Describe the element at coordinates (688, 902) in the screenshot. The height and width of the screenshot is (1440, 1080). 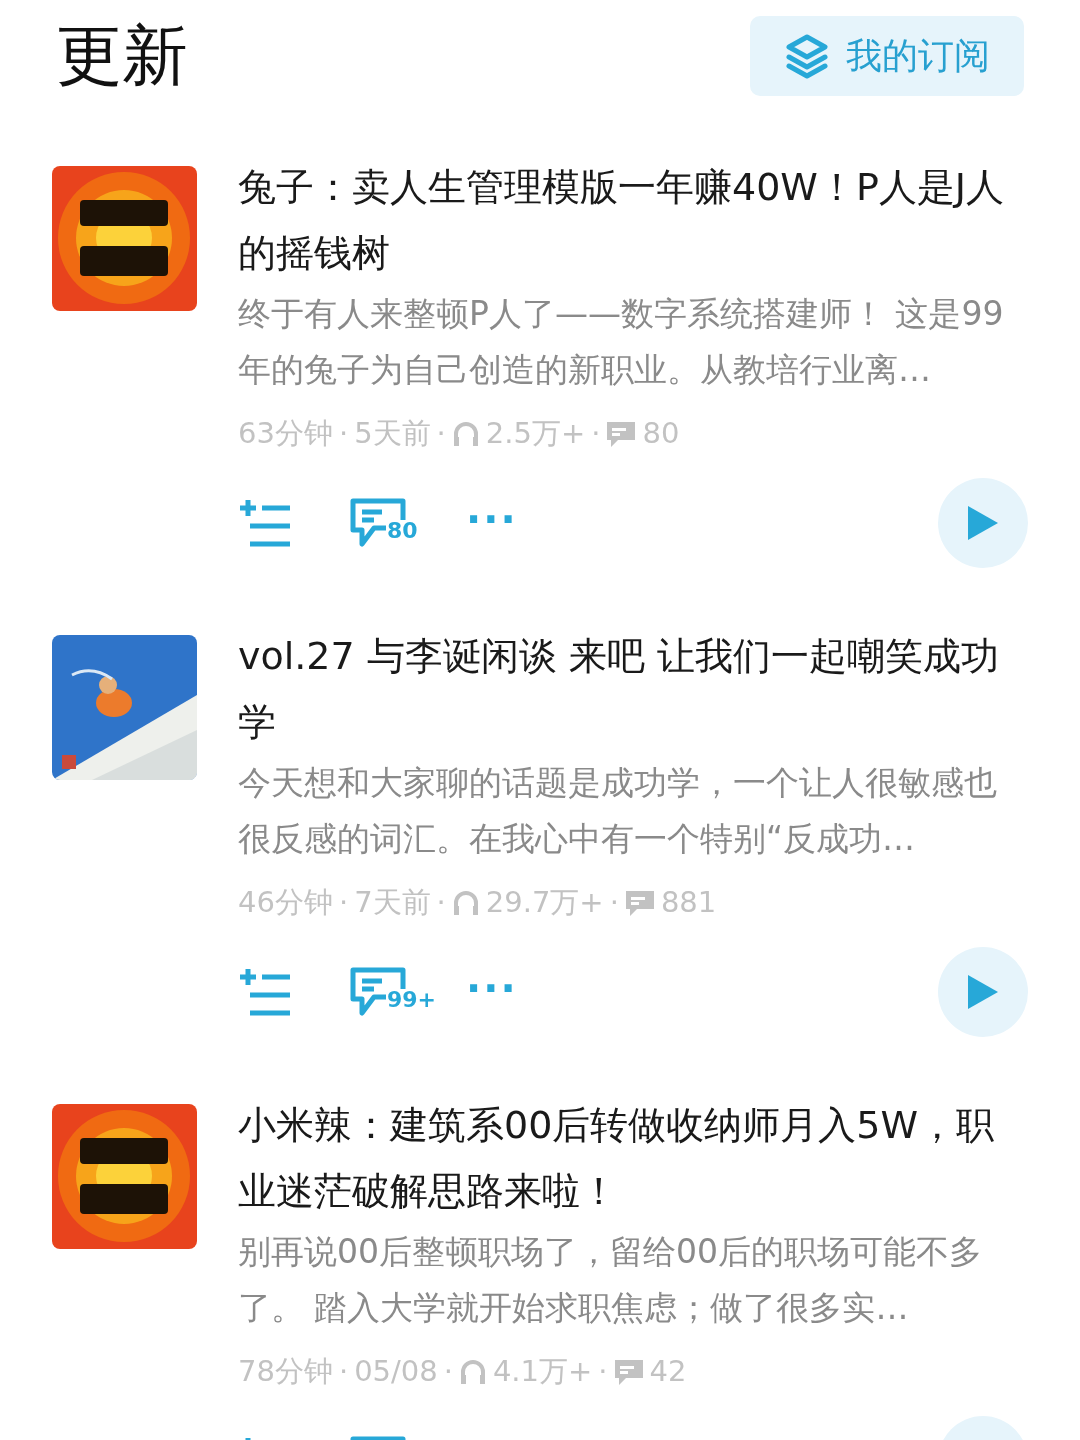
I see `comment-count: 881` at that location.